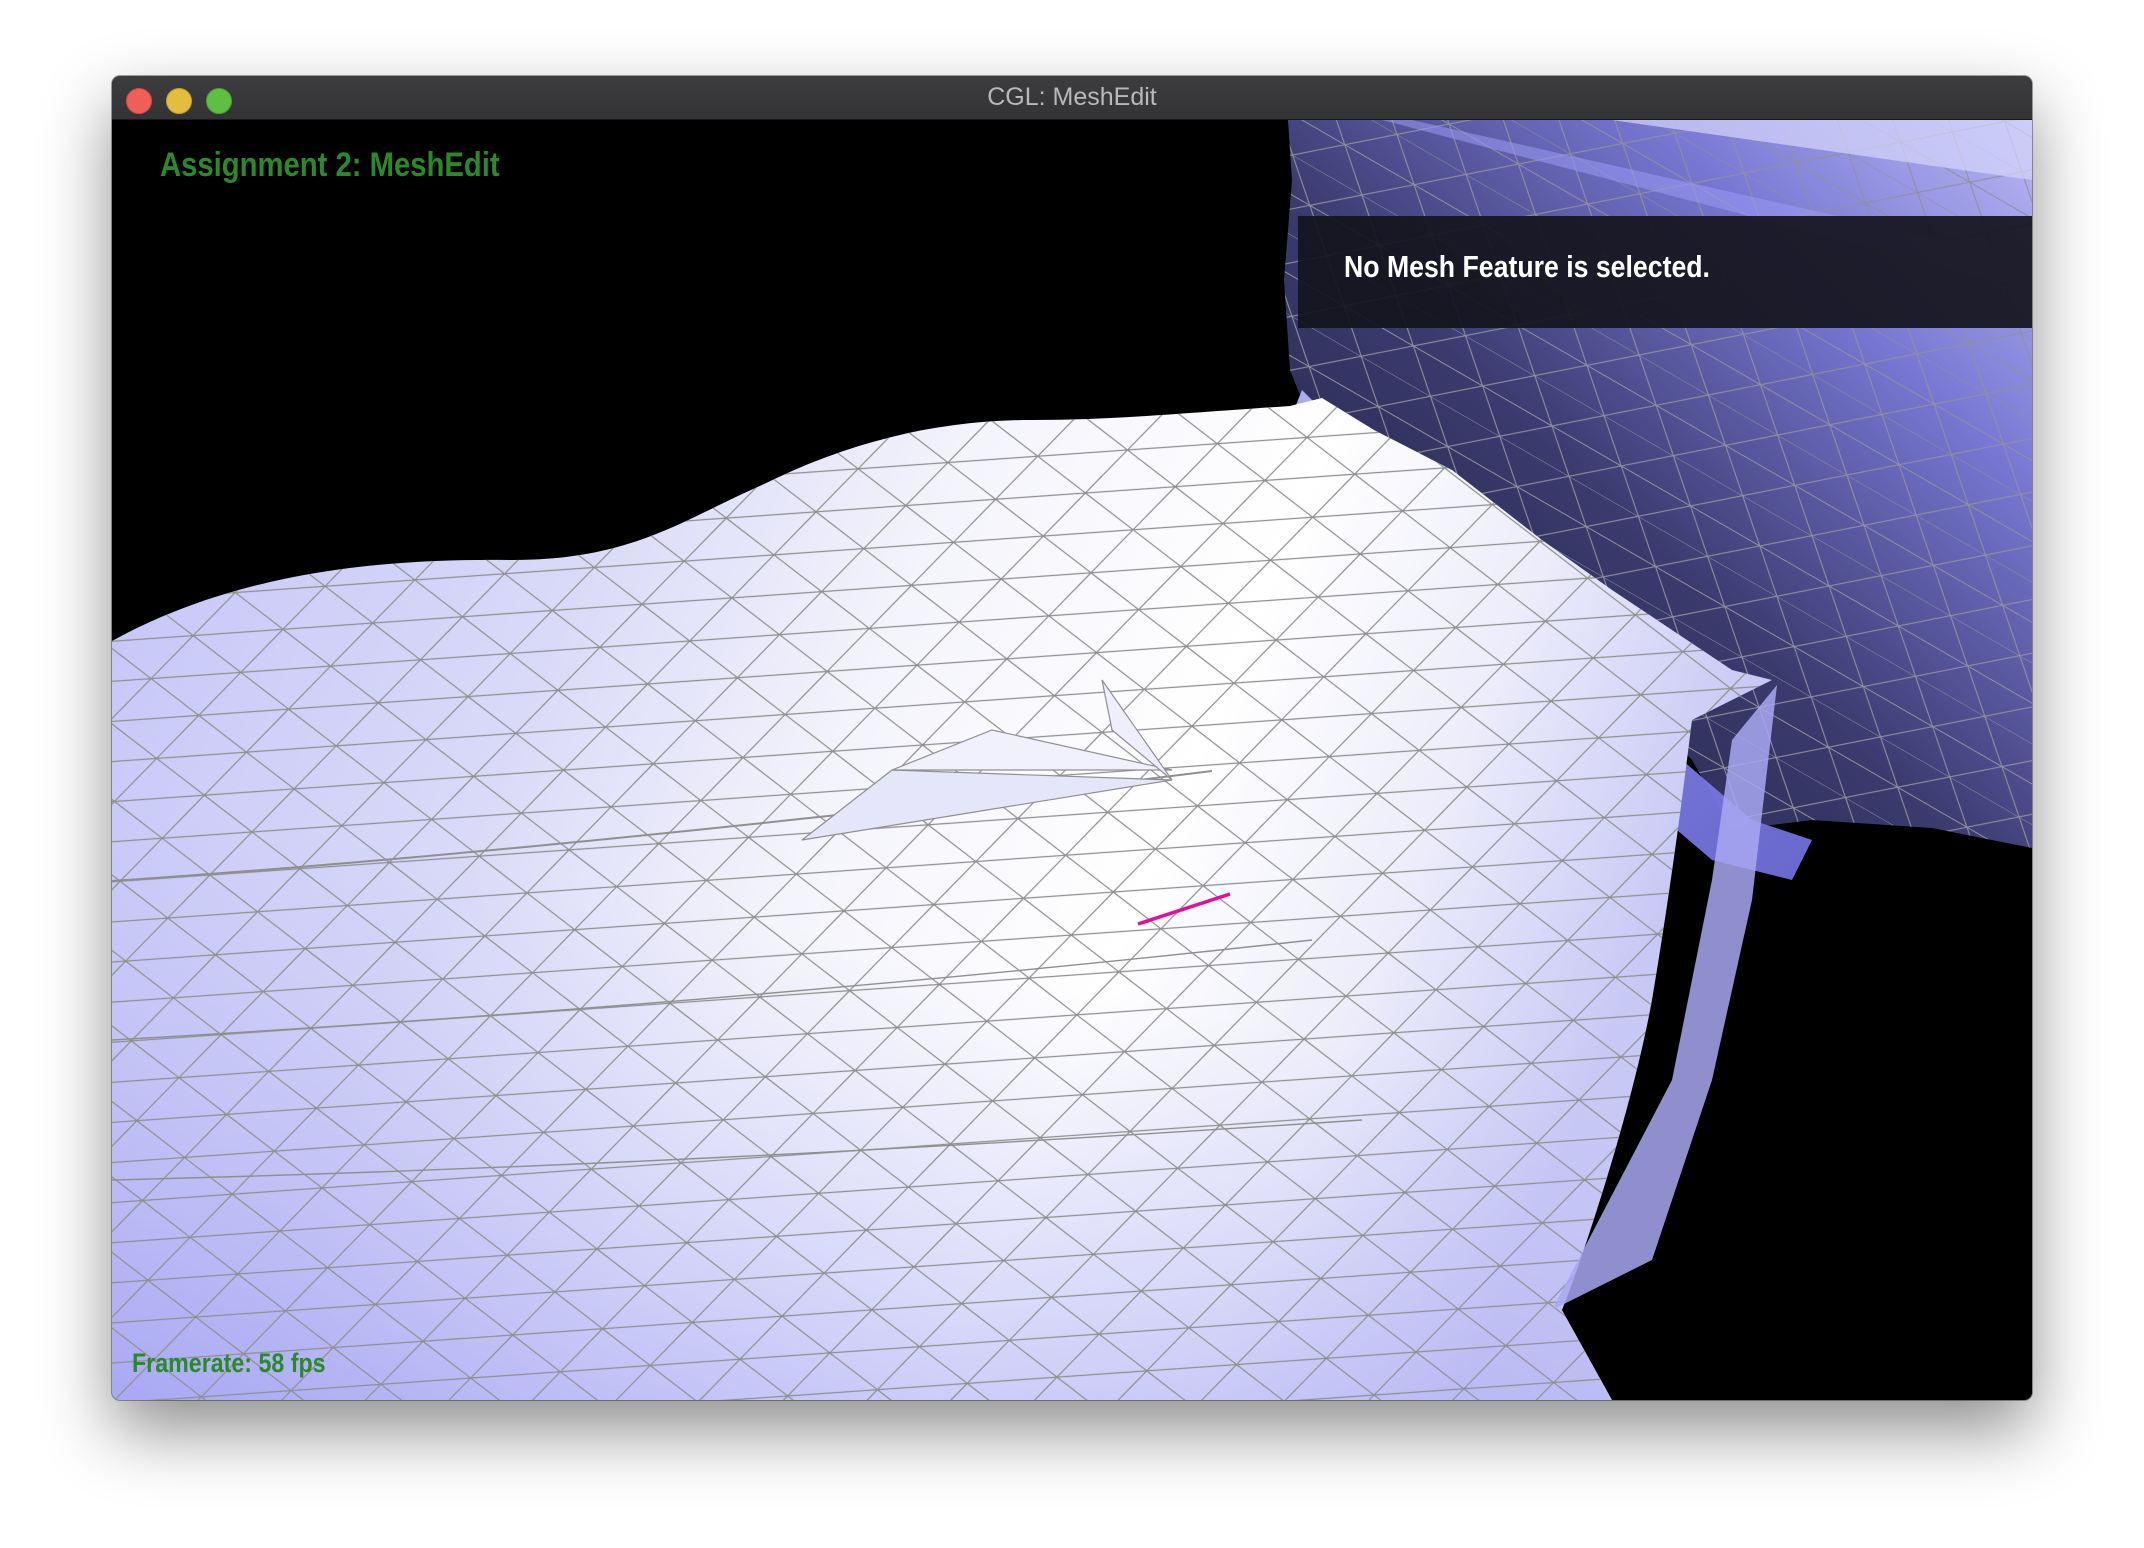  I want to click on title-bar: CGL: MeshEdit, so click(1072, 98).